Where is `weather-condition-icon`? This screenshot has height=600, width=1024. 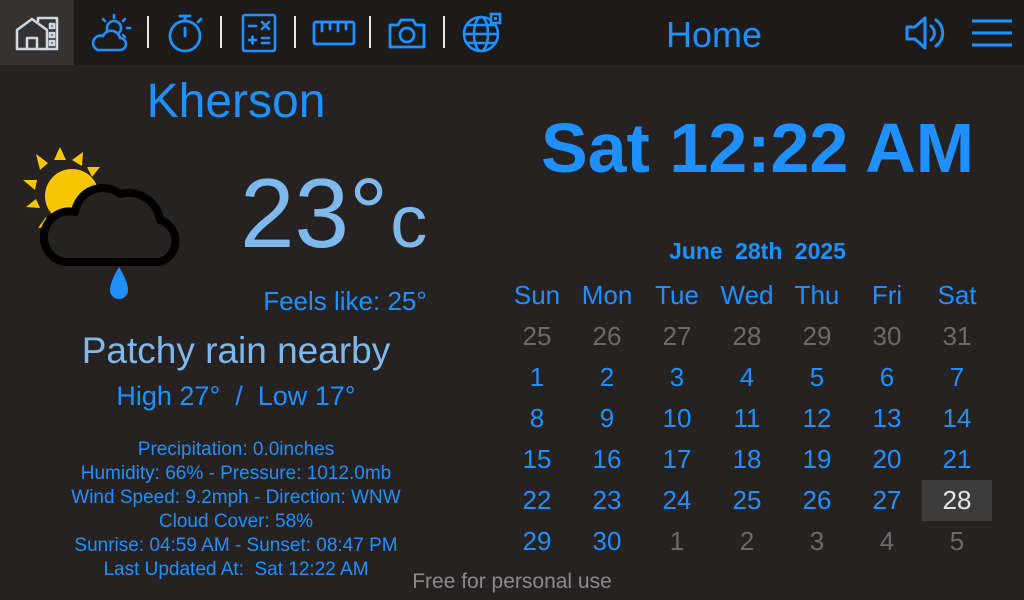
weather-condition-icon is located at coordinates (105, 227).